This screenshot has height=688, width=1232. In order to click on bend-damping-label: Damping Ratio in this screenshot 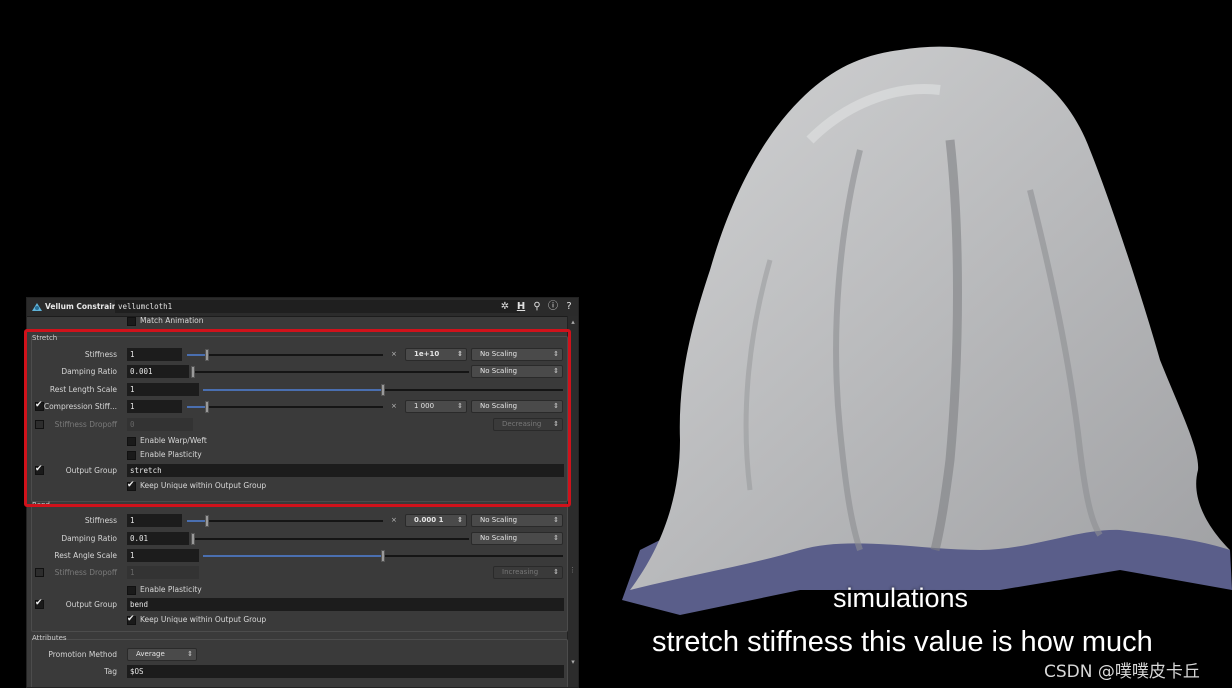, I will do `click(89, 538)`.